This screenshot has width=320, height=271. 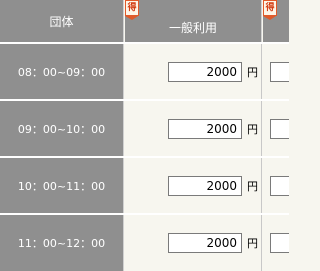 I want to click on column-header-general: 一般利用, so click(x=193, y=21).